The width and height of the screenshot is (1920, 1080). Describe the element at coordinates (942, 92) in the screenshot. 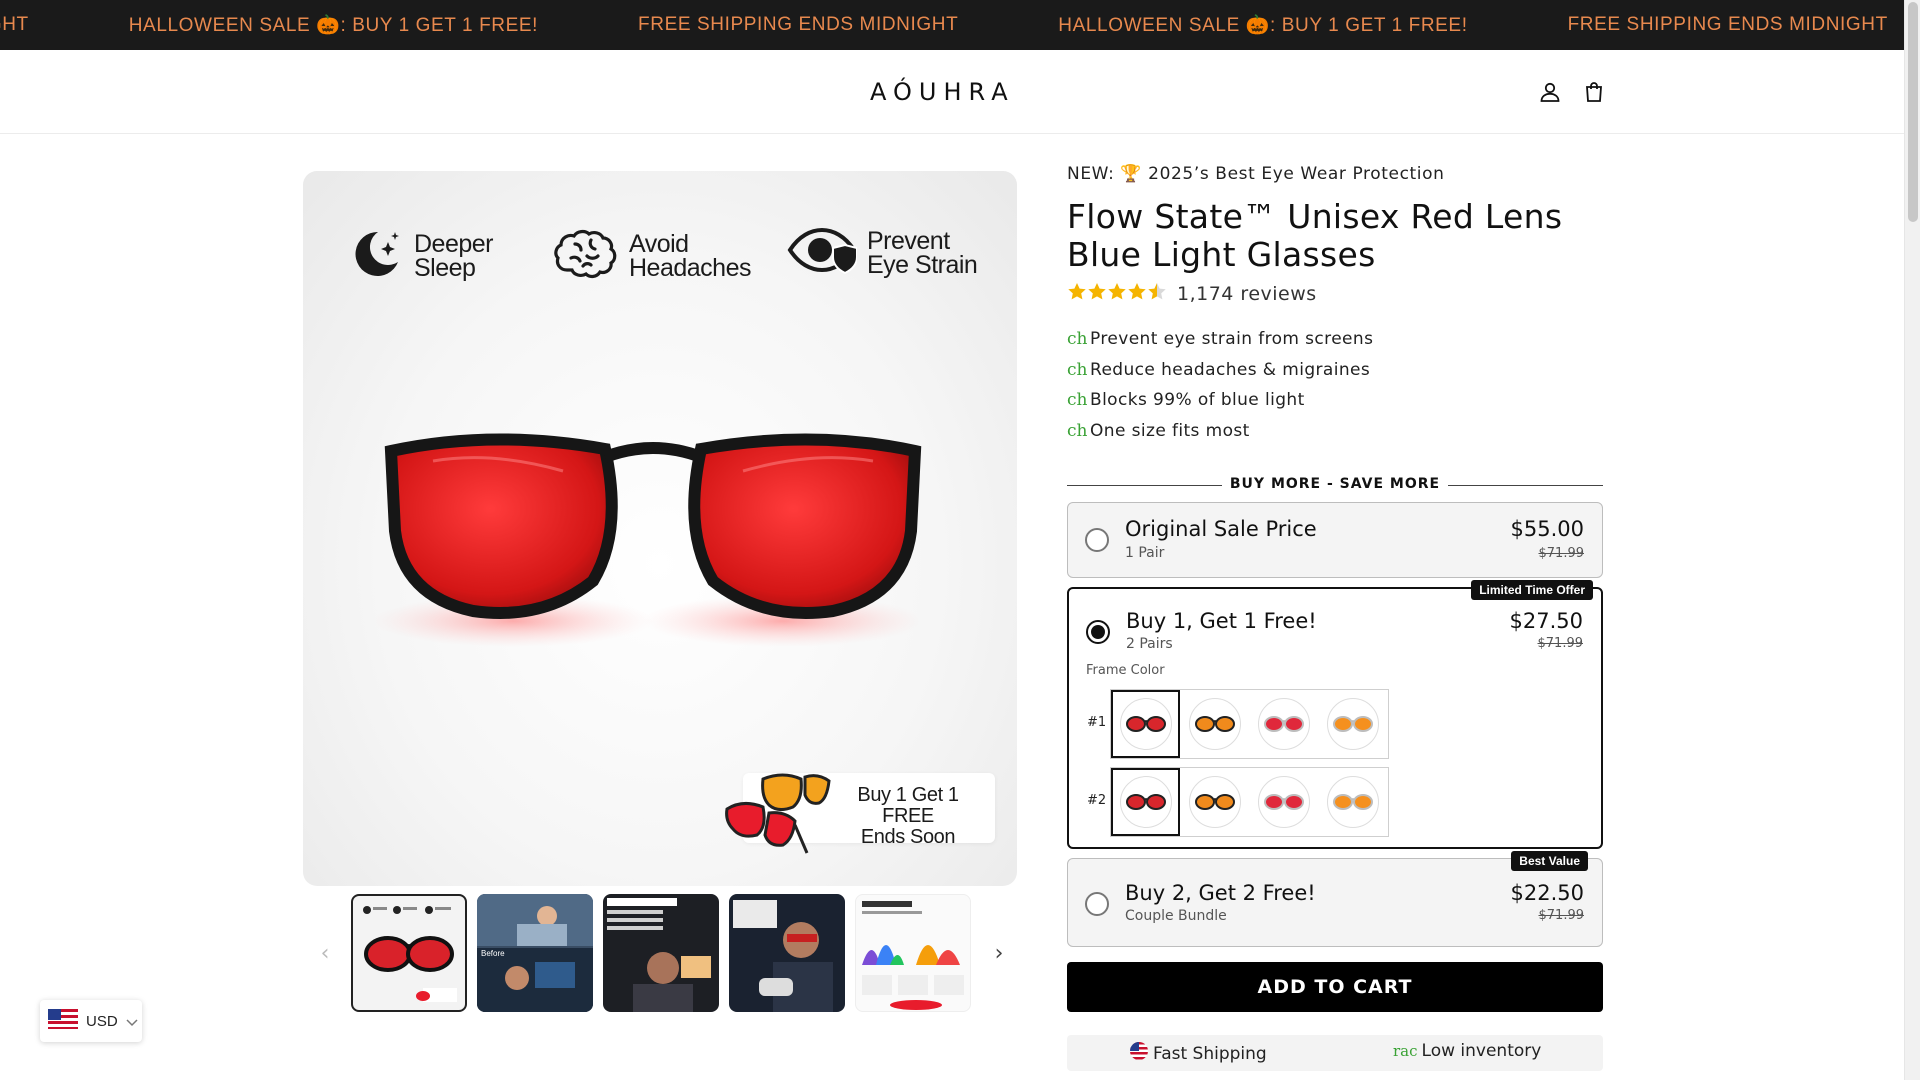

I see `brand-logo: AÓUHRA` at that location.